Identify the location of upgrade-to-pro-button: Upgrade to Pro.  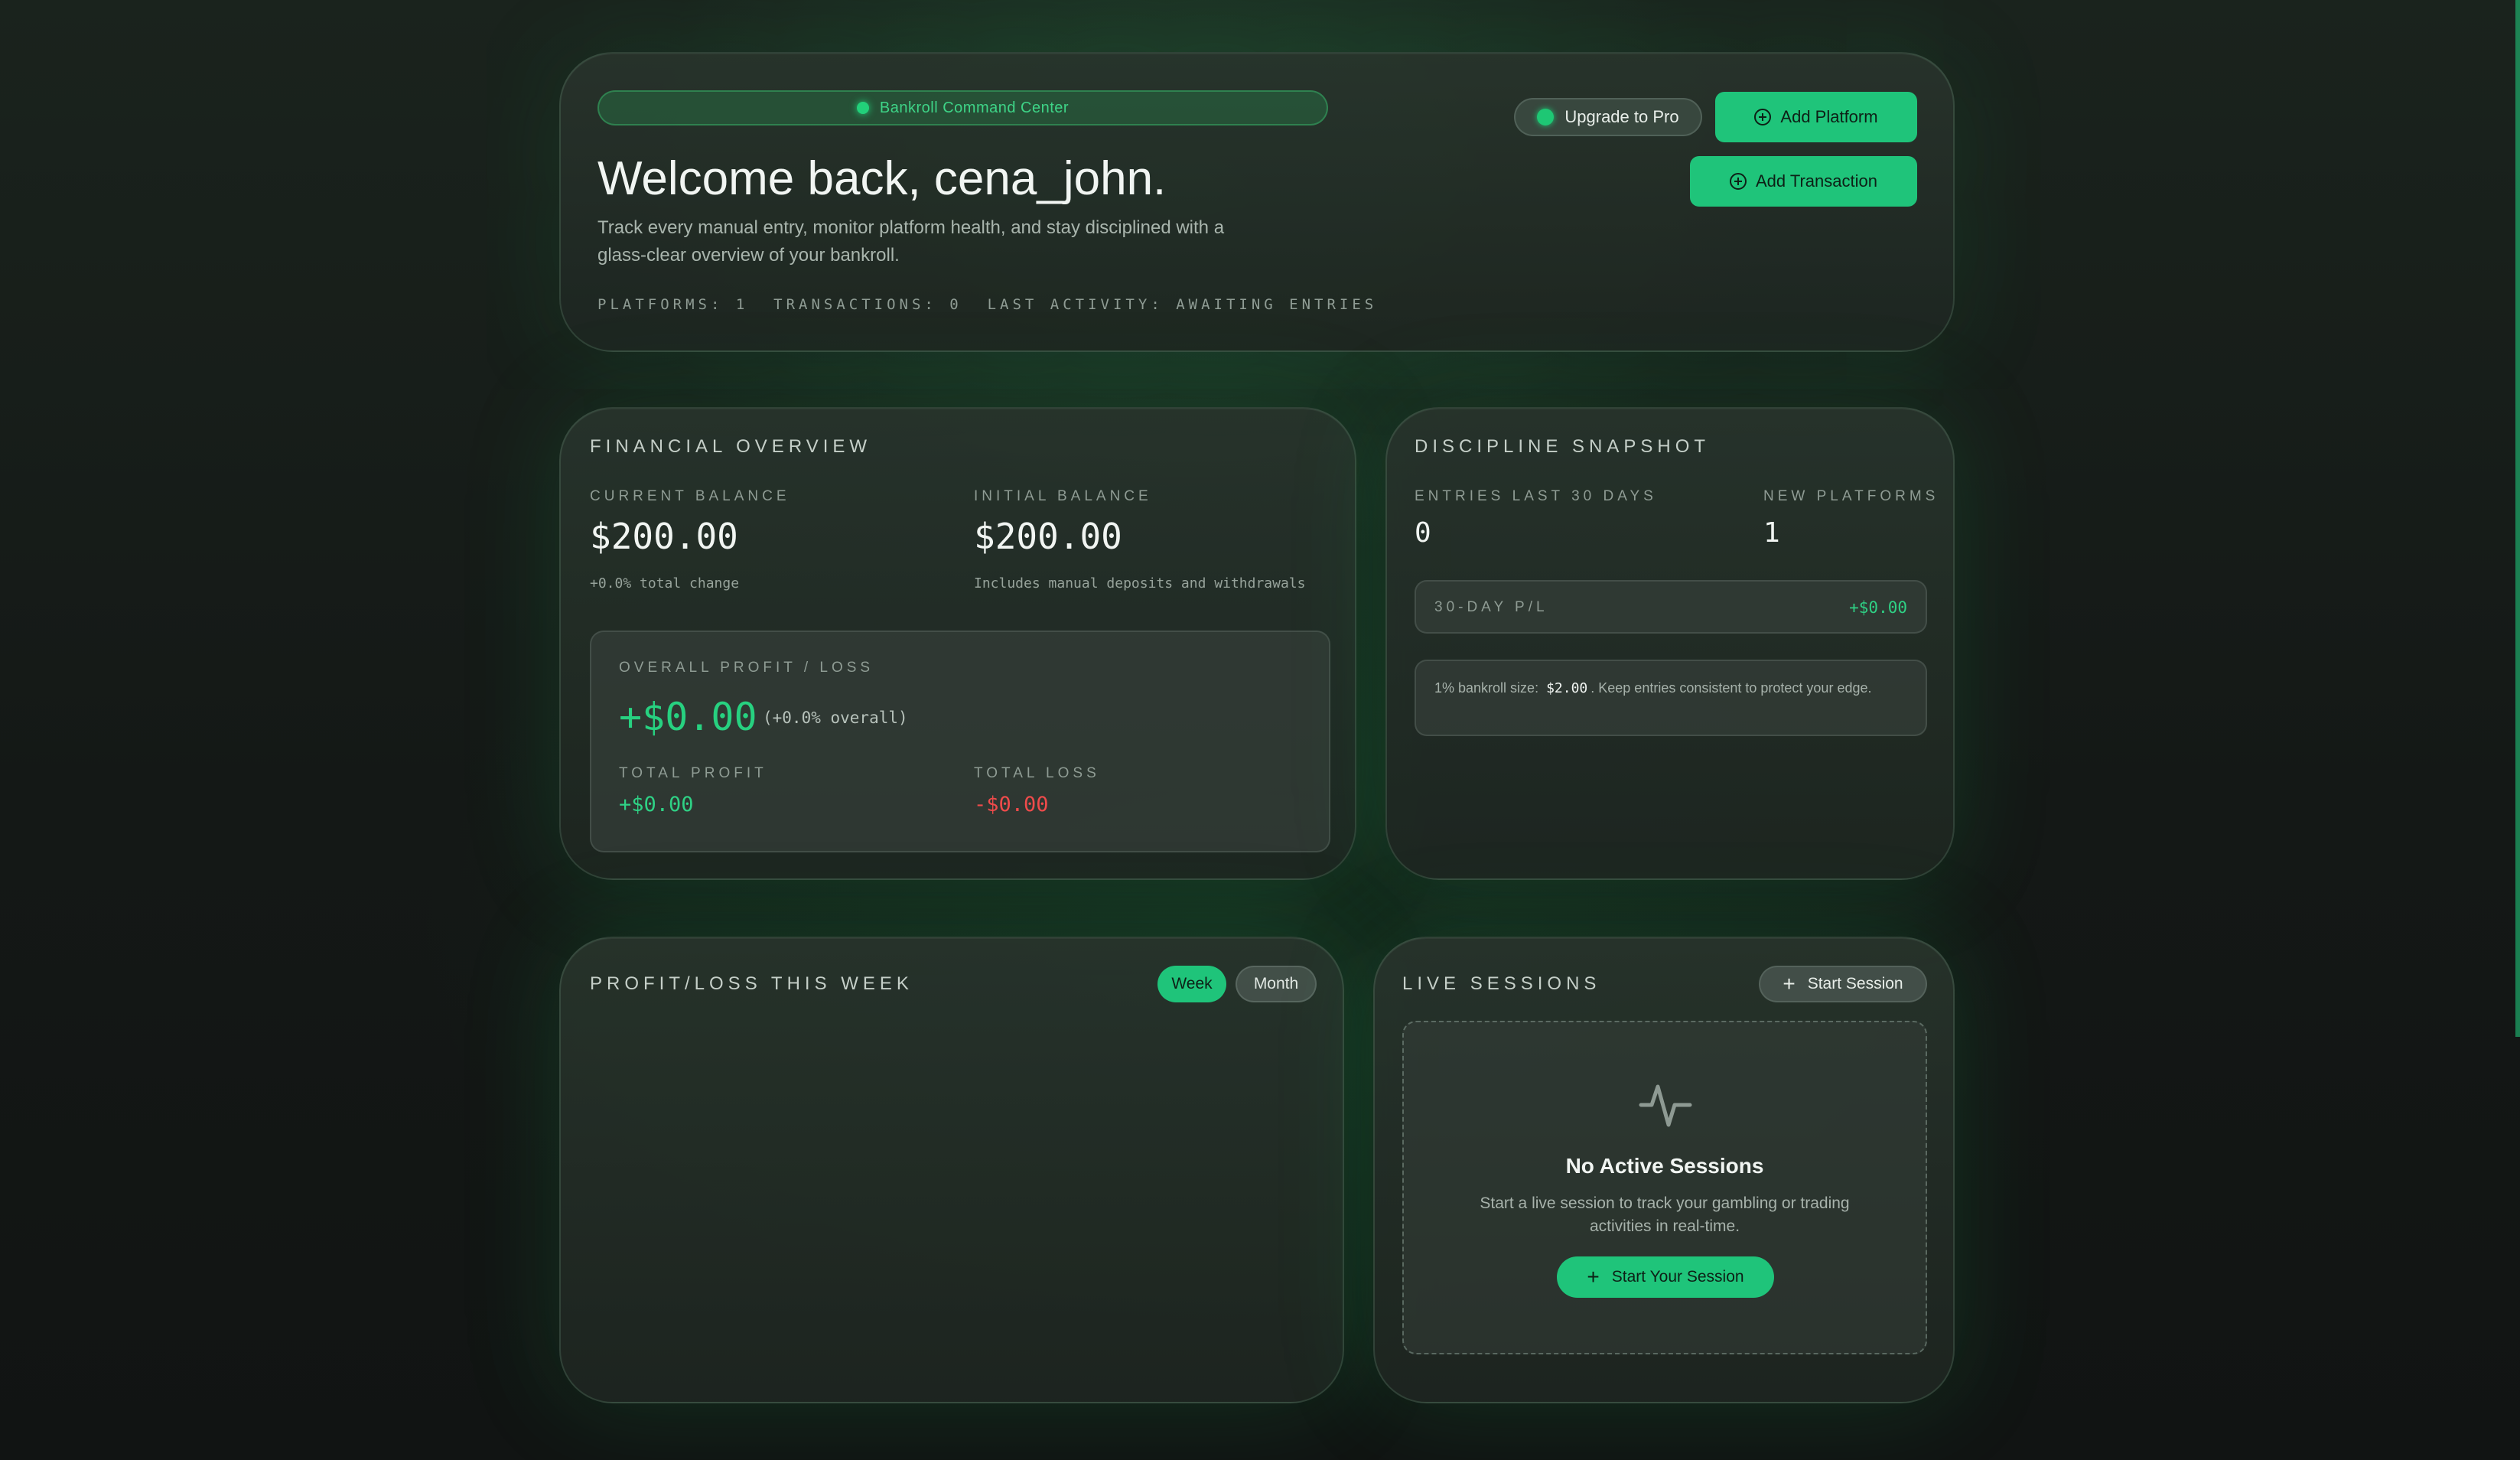
(1608, 117).